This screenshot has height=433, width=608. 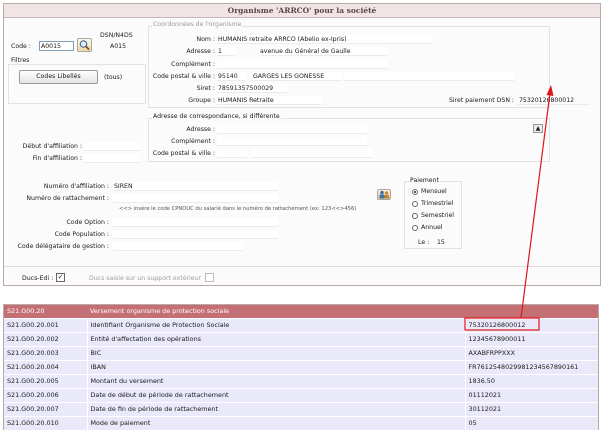 What do you see at coordinates (535, 205) in the screenshot?
I see `annotation-arrow-line` at bounding box center [535, 205].